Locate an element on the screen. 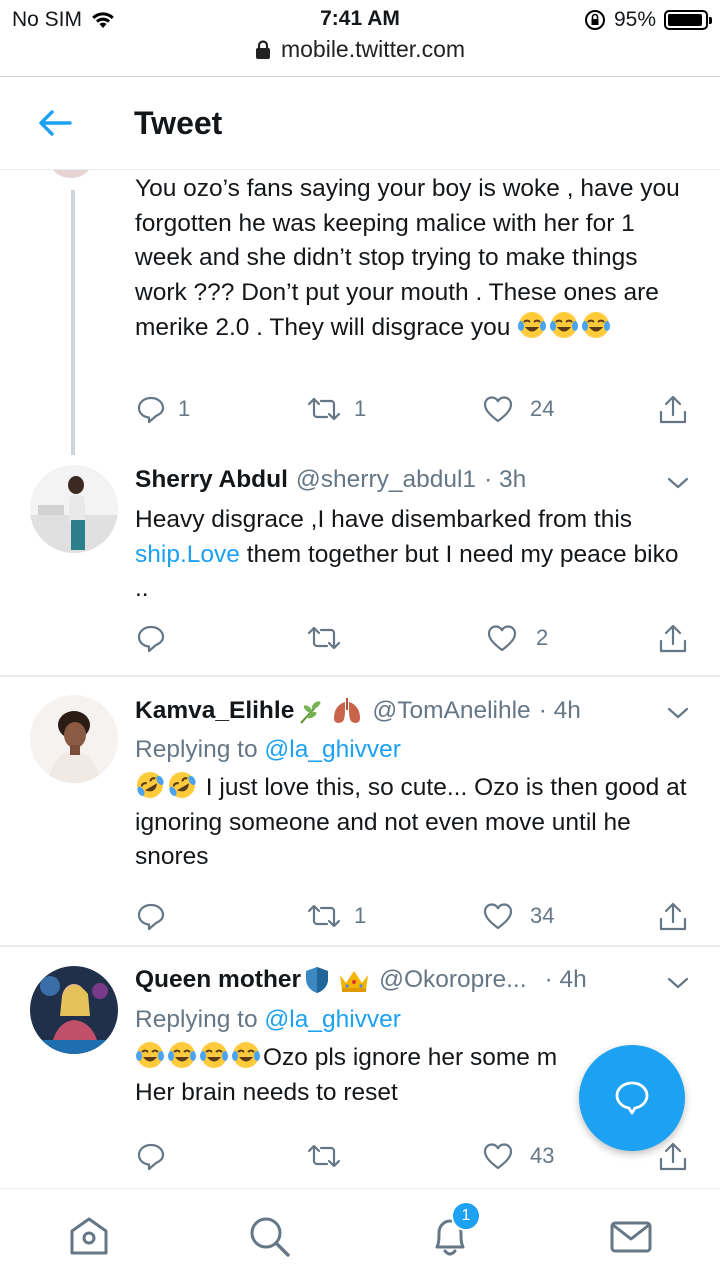  messages-icon is located at coordinates (631, 1236).